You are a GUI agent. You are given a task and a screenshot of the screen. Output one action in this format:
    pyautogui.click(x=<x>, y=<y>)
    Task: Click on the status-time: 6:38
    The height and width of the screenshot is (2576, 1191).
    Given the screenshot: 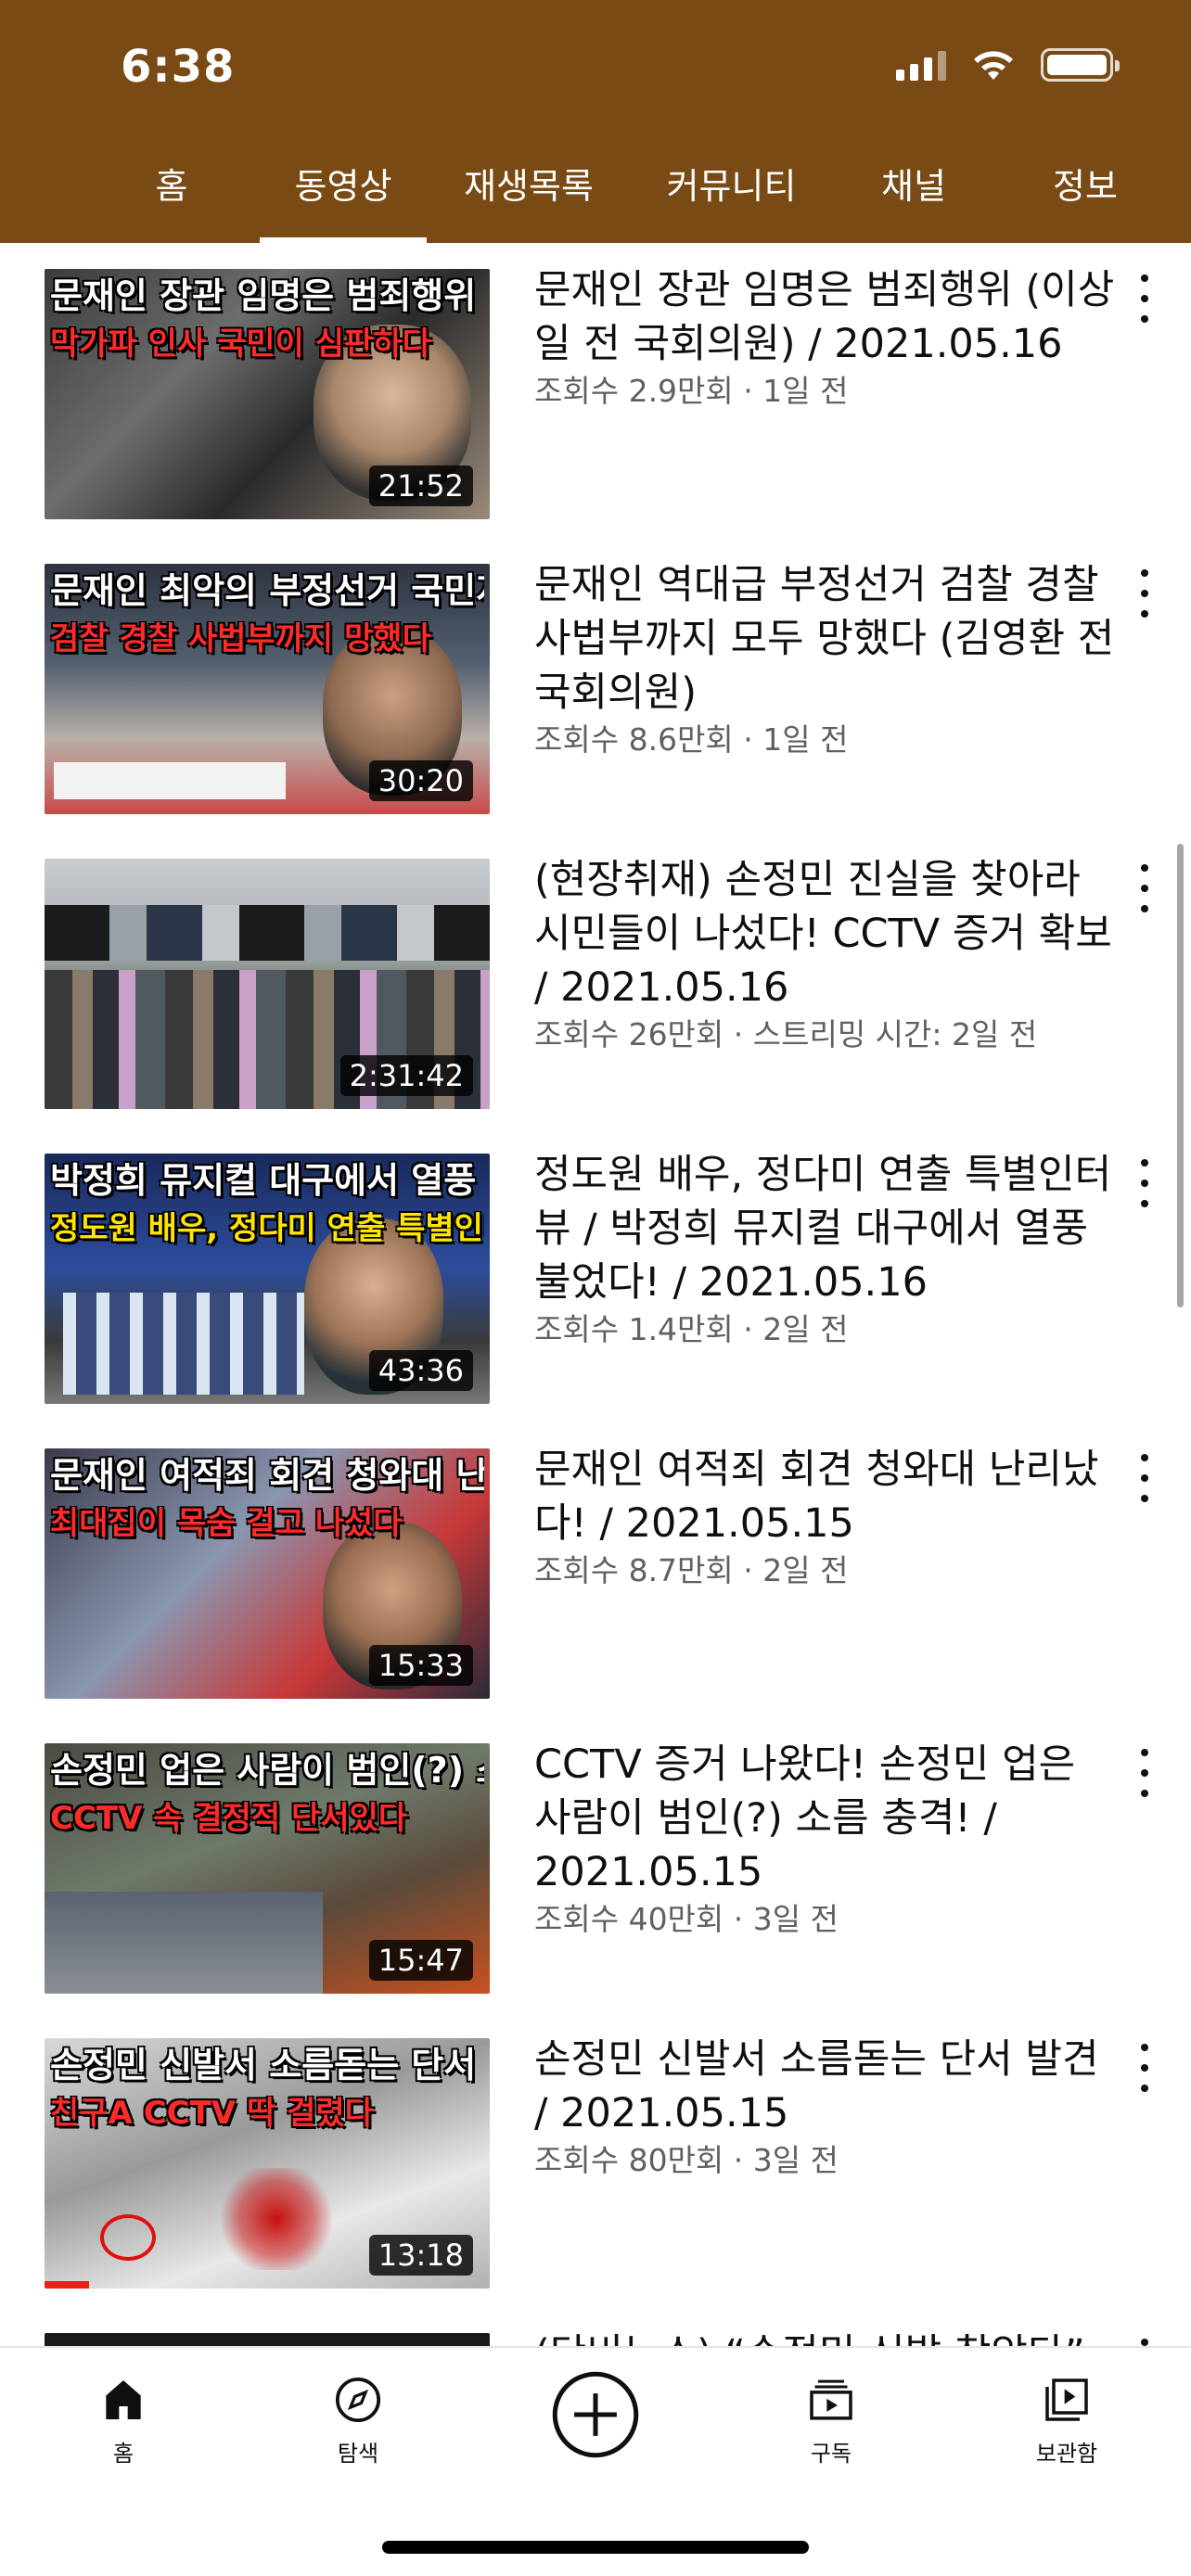 What is the action you would take?
    pyautogui.click(x=178, y=67)
    